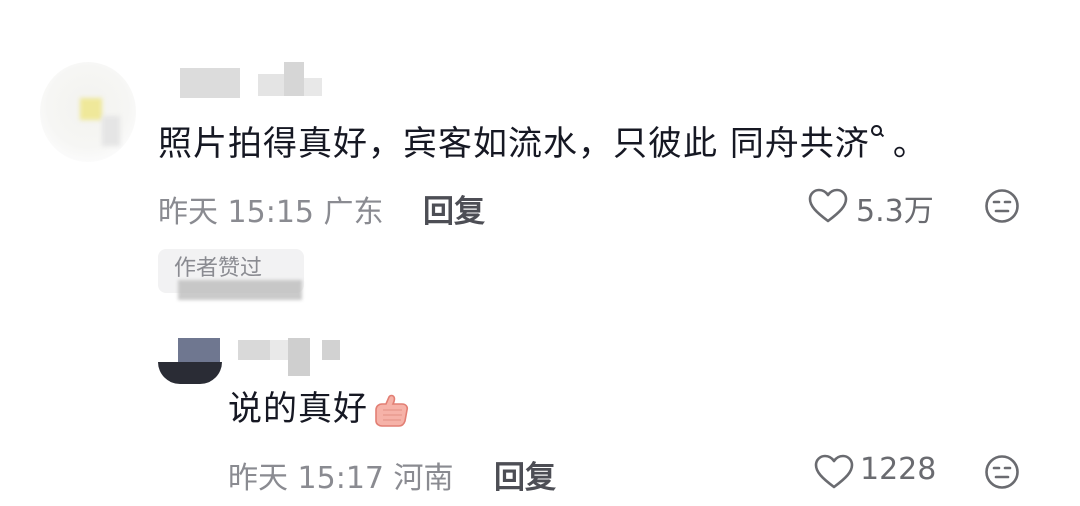 This screenshot has width=1080, height=506. What do you see at coordinates (454, 208) in the screenshot?
I see `reply-button: 回复` at bounding box center [454, 208].